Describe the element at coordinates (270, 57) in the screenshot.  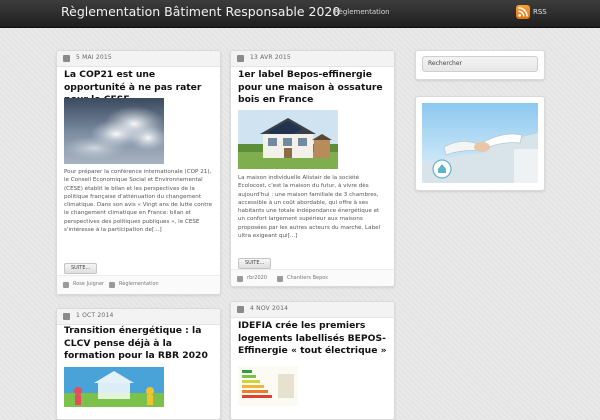
I see `post-date: 13 AVR 2015` at that location.